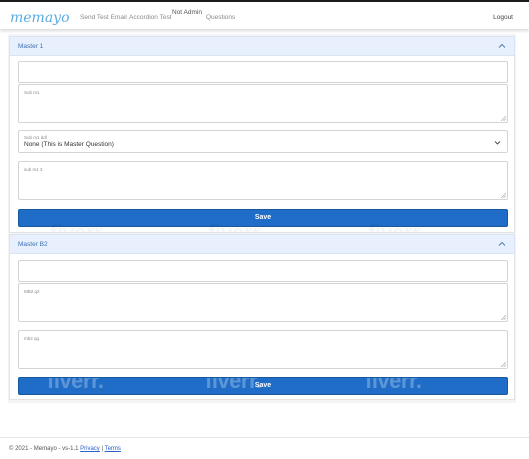  I want to click on save-button: Save fiverr. fiverr. fiverr., so click(263, 386).